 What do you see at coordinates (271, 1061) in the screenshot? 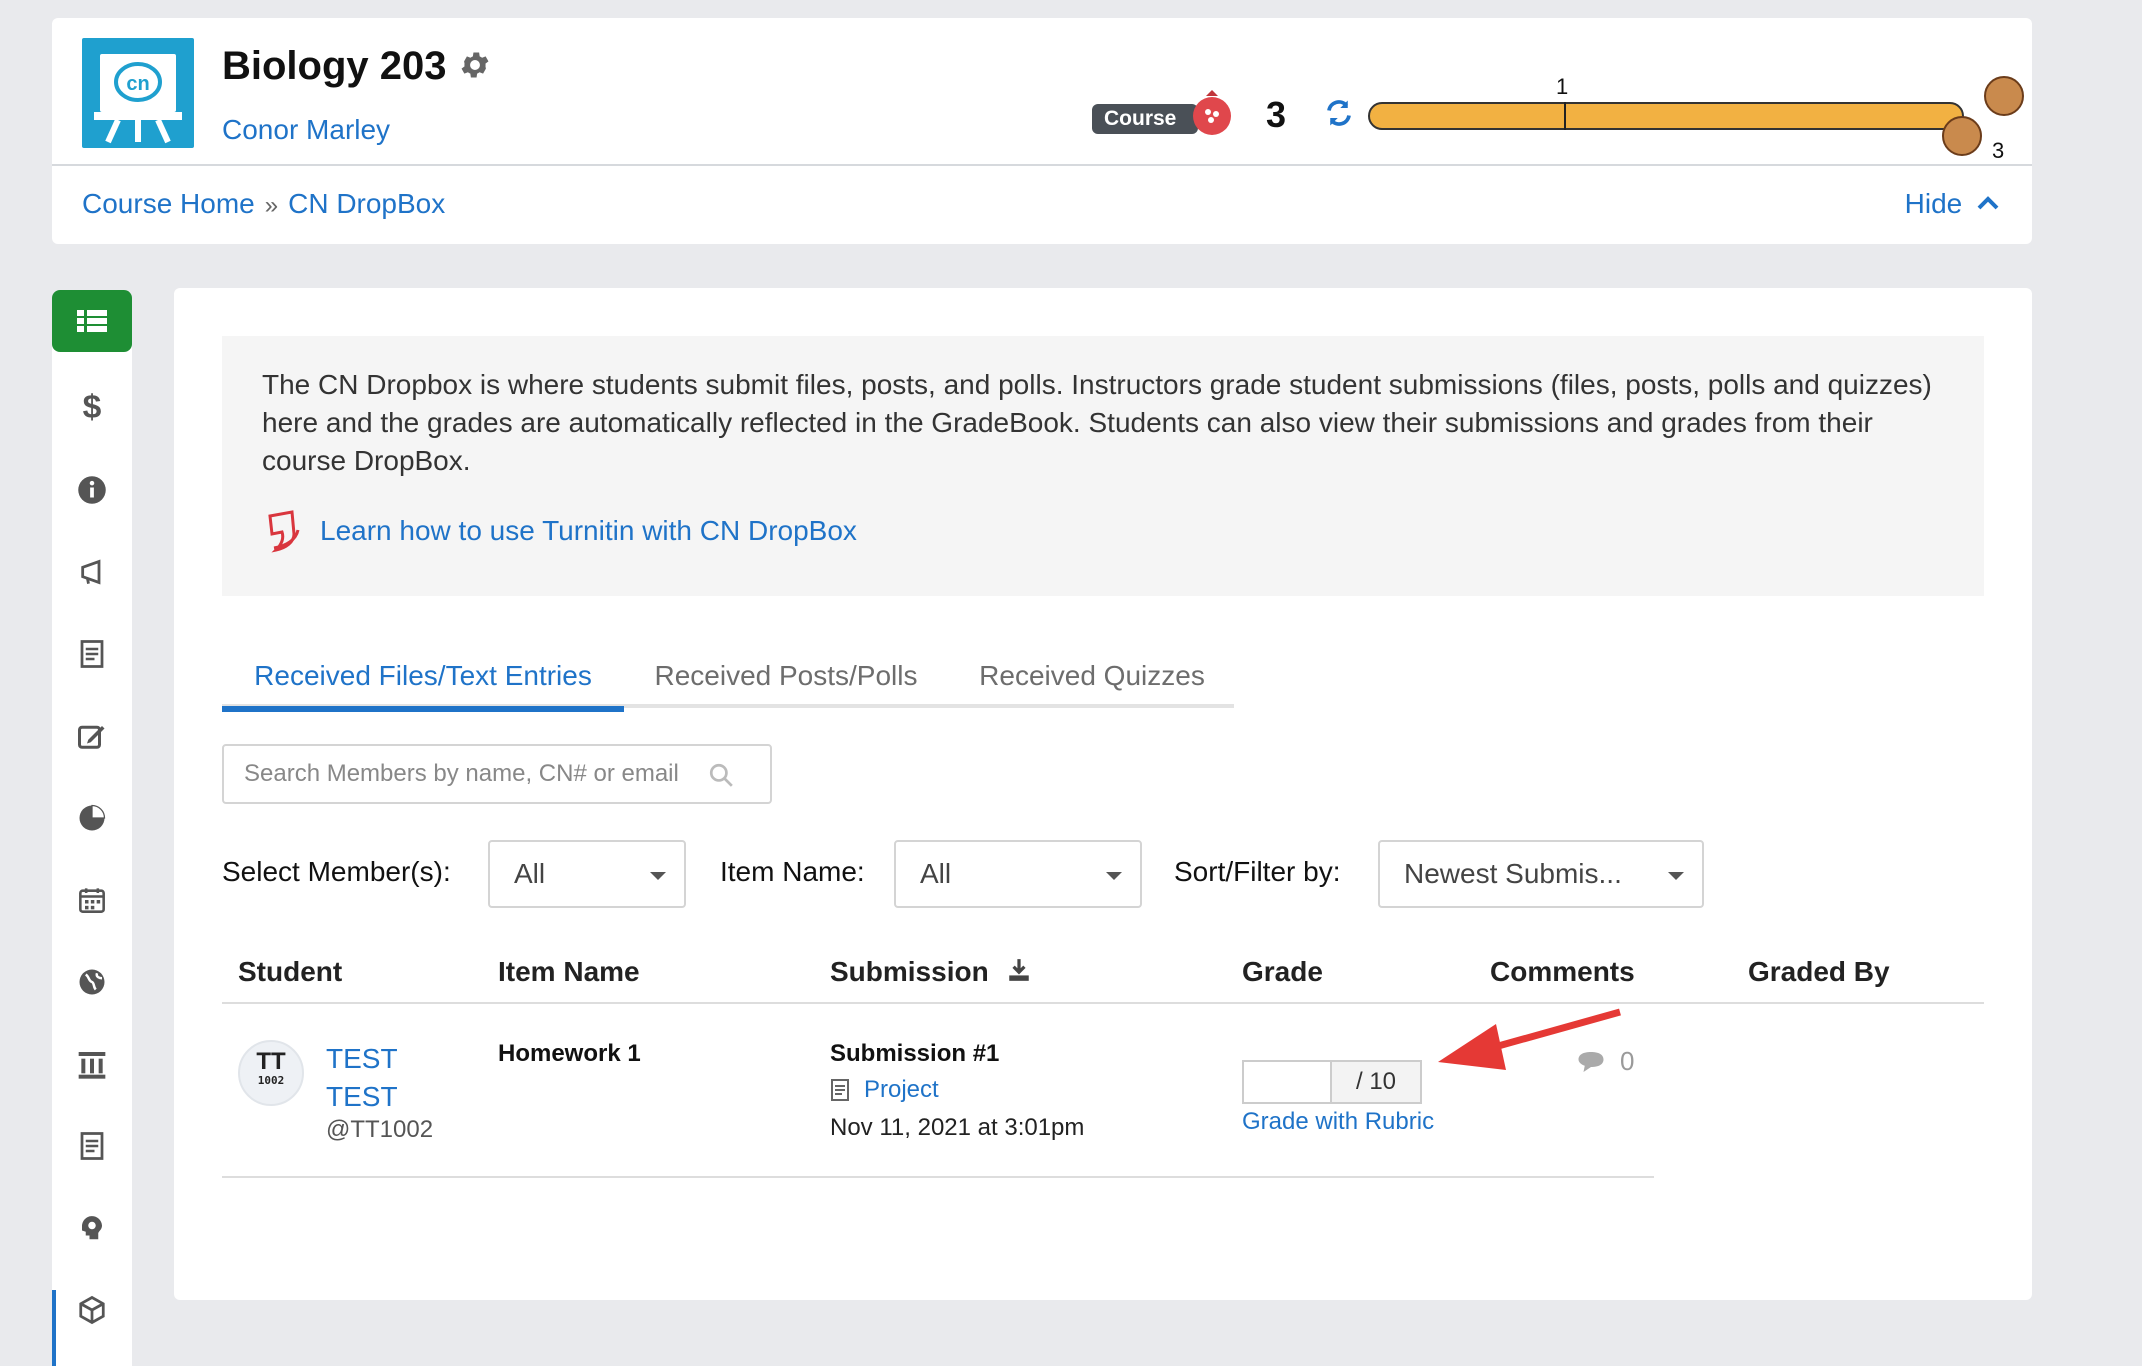
I see `student-initials: TT` at bounding box center [271, 1061].